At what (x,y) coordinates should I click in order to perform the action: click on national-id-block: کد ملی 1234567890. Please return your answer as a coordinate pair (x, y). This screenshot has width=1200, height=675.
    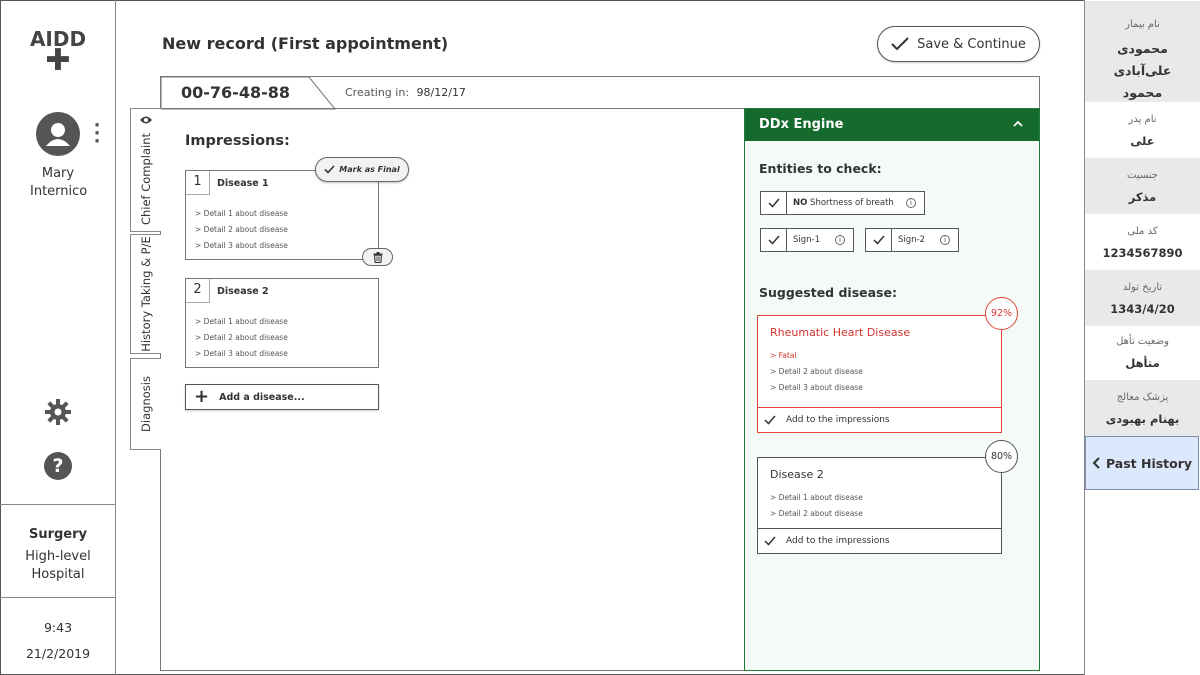
    Looking at the image, I should click on (1142, 242).